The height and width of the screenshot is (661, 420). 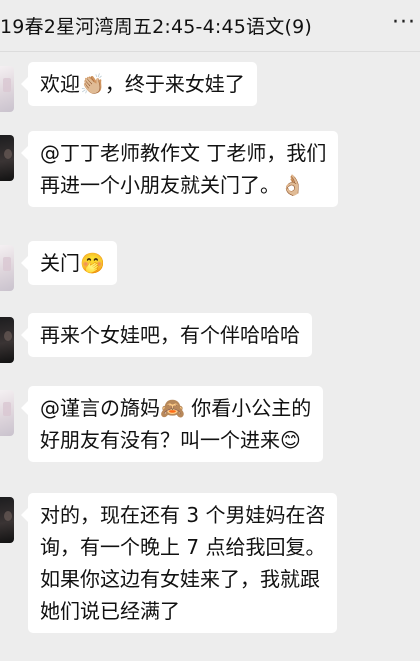 I want to click on message-bubble: 欢迎👏🏼，终于来女娃了, so click(x=139, y=84).